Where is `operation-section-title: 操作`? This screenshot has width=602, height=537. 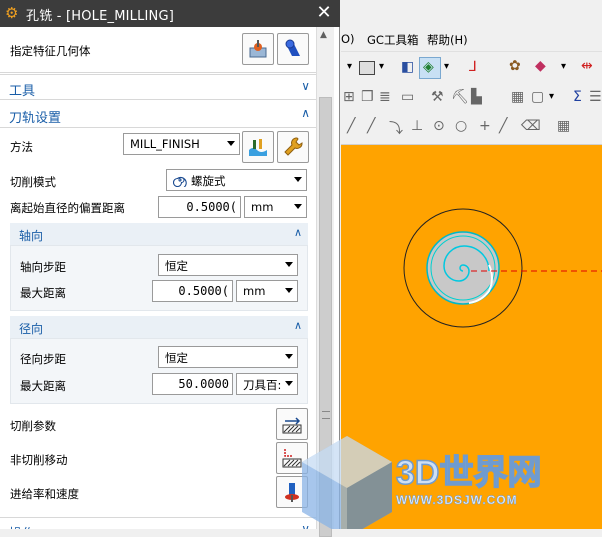
operation-section-title: 操作 is located at coordinates (22, 526).